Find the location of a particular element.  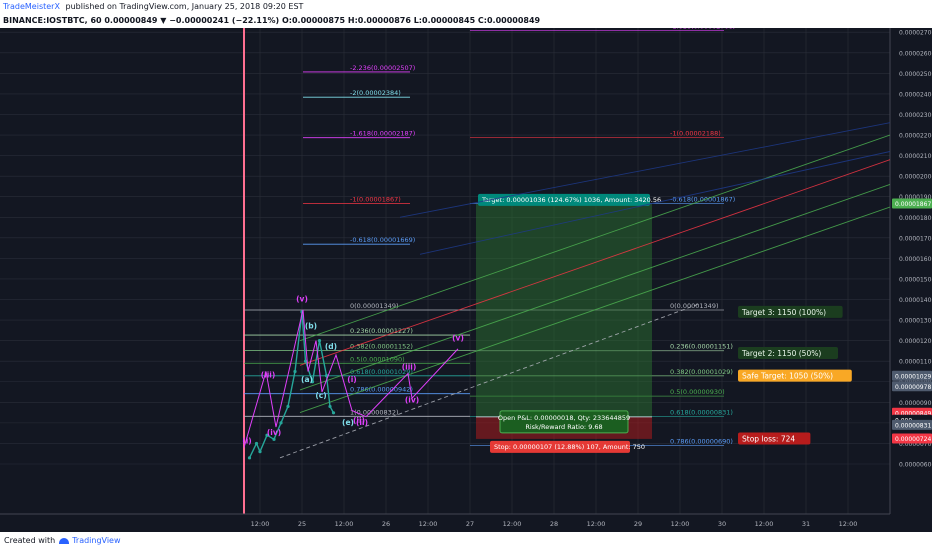

y-tick-label: 0.00001200 is located at coordinates (915, 341).